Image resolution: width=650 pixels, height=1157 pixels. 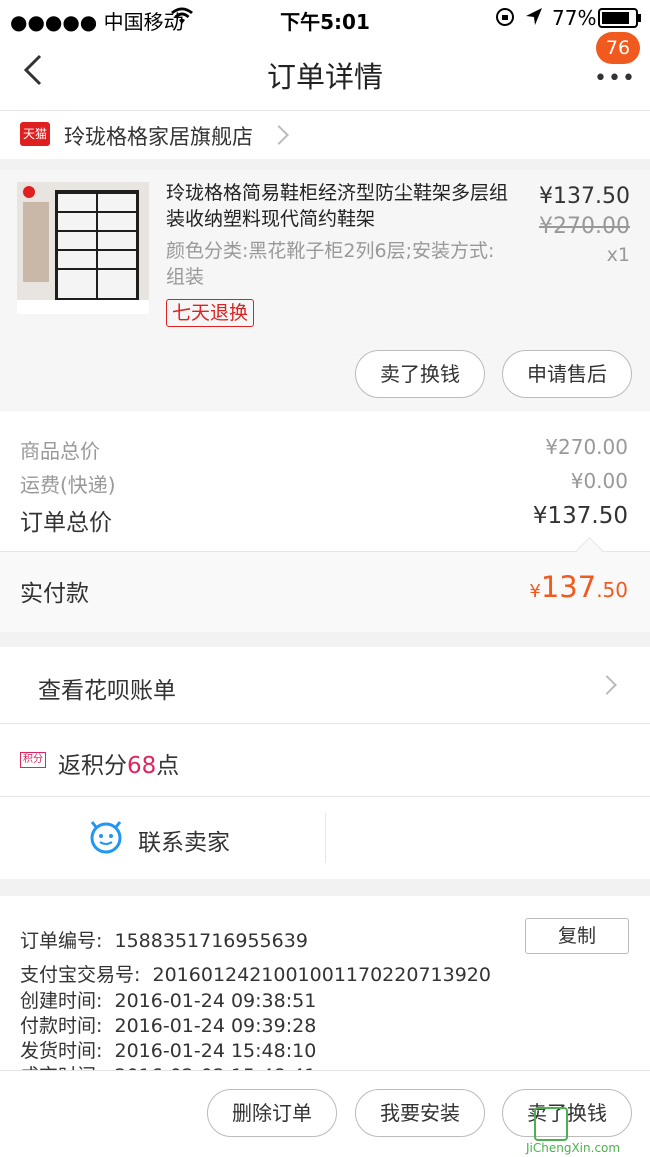 I want to click on points-text: 返积分68点, so click(x=118, y=763).